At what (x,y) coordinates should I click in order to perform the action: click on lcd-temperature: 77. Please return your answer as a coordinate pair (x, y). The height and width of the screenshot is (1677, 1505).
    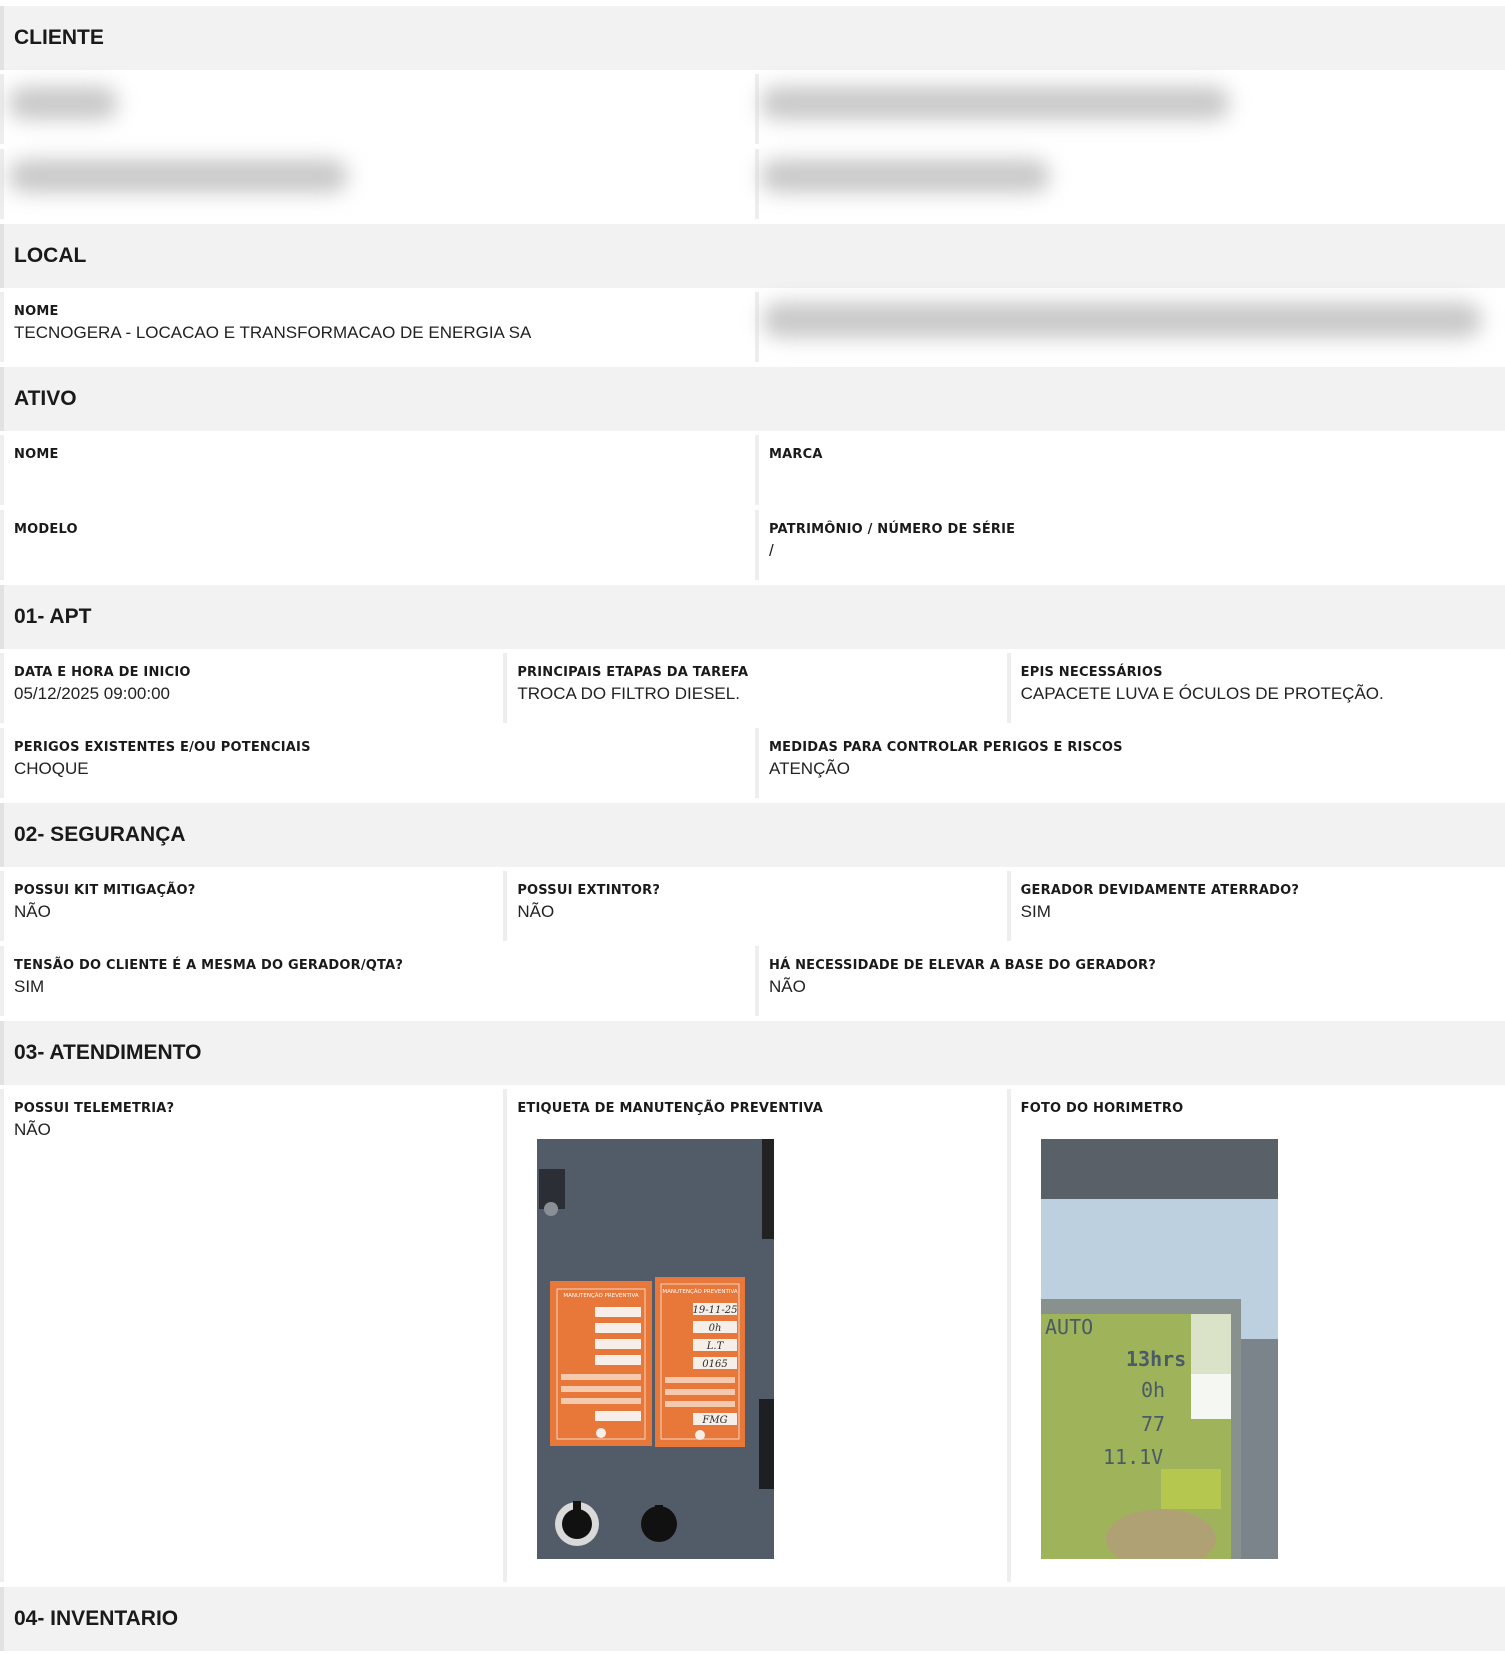
    Looking at the image, I should click on (1153, 1424).